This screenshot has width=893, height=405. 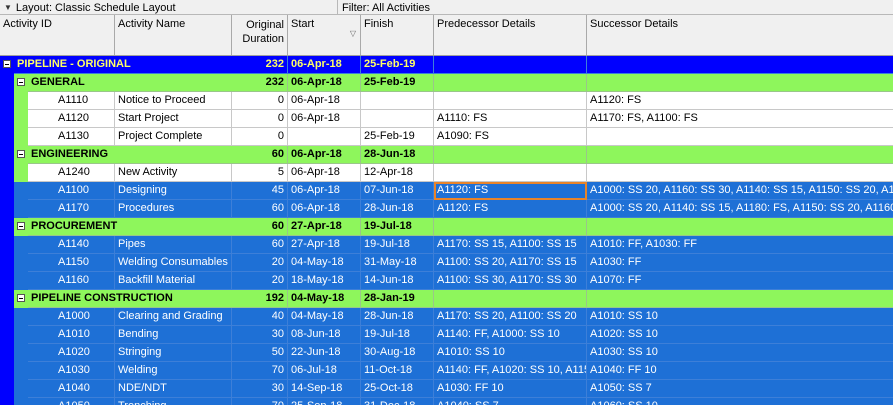 I want to click on column-header-activity-id: Activity ID, so click(x=57, y=35).